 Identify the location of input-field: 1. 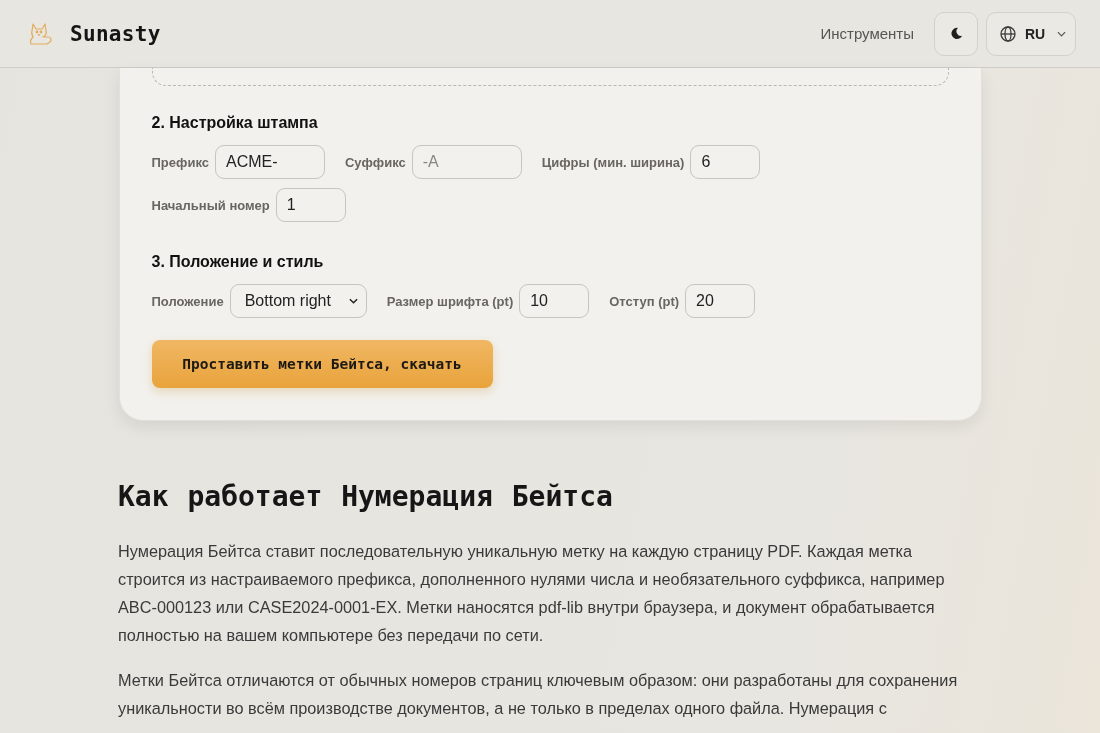
(310, 205).